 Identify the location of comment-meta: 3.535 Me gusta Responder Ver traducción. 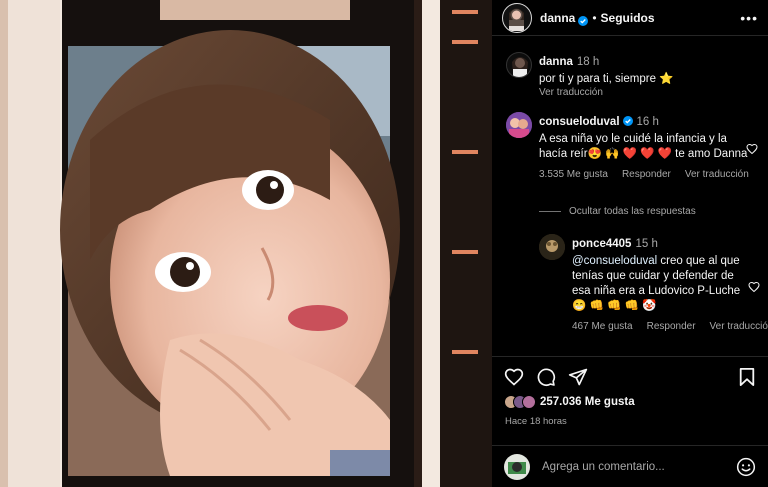
(644, 174).